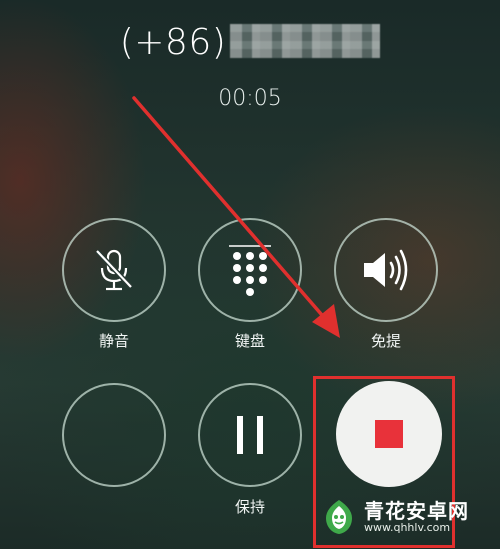 This screenshot has width=500, height=549. Describe the element at coordinates (339, 517) in the screenshot. I see `watermark-logo-icon` at that location.